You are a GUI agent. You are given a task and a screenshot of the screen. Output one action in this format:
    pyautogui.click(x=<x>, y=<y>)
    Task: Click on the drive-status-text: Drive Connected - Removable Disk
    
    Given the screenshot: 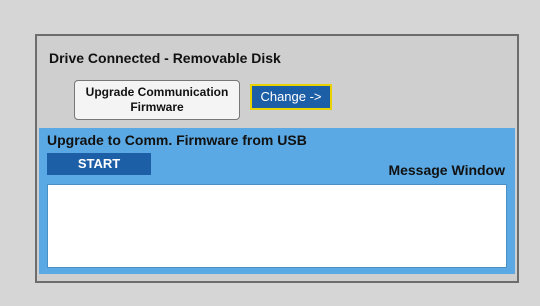 What is the action you would take?
    pyautogui.click(x=165, y=58)
    